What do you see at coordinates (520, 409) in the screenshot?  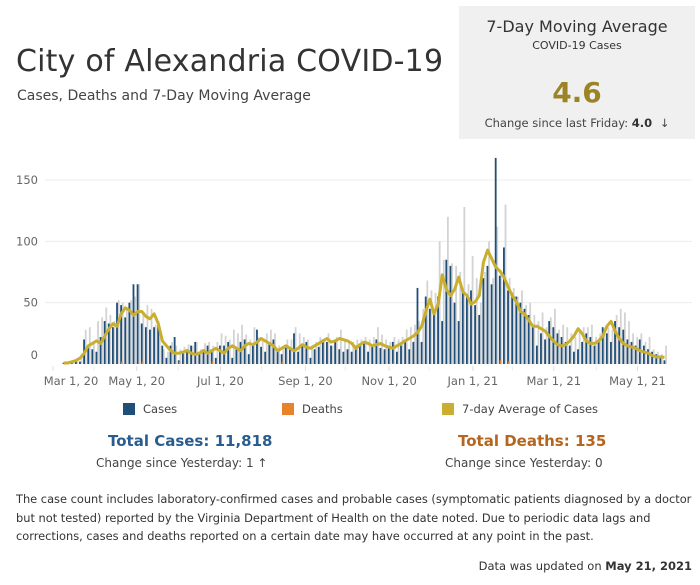 I see `legend-item-average: 7-day Average of Cases` at bounding box center [520, 409].